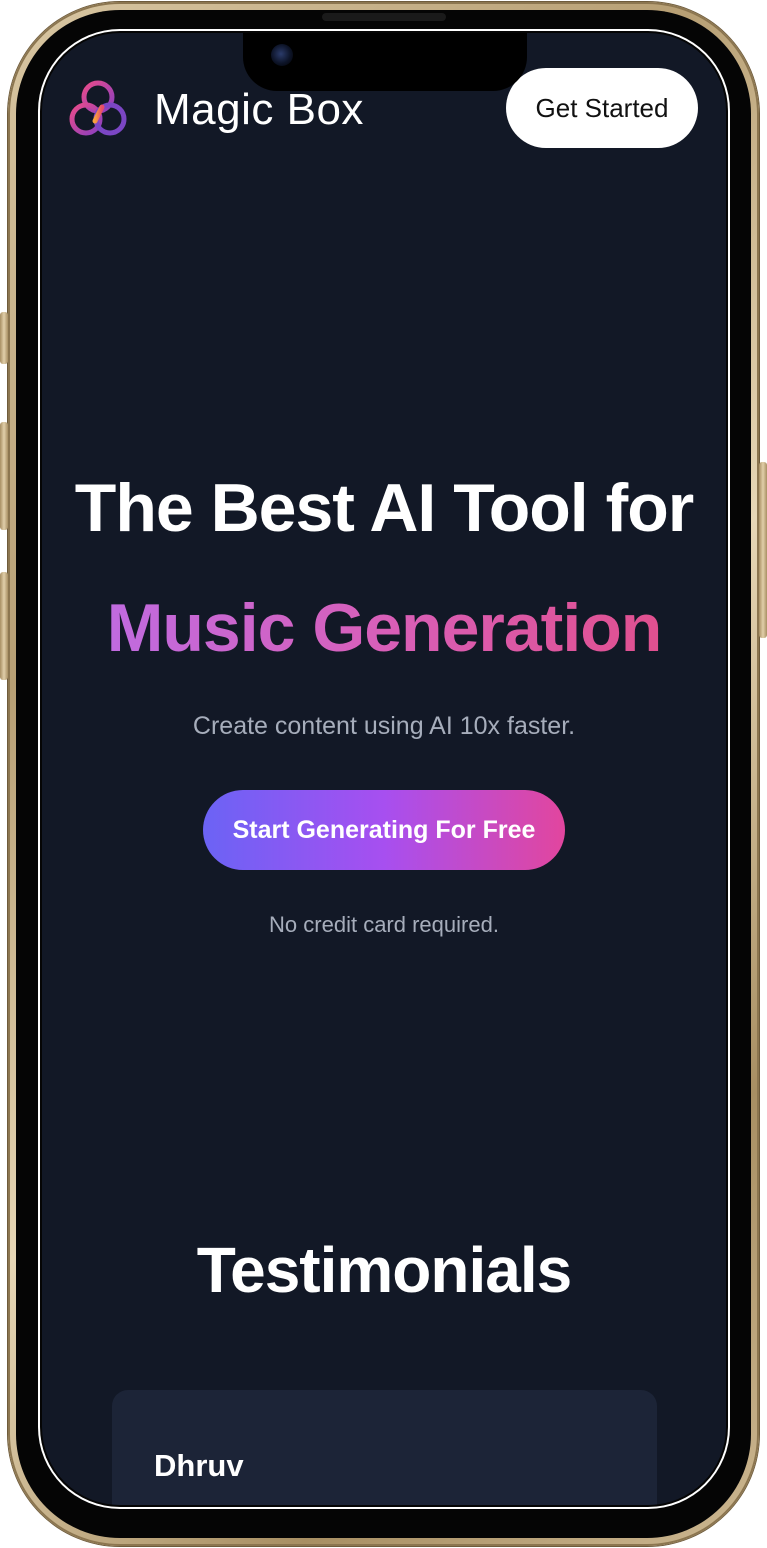  I want to click on hero-title-highlight: Music Generation, so click(384, 628).